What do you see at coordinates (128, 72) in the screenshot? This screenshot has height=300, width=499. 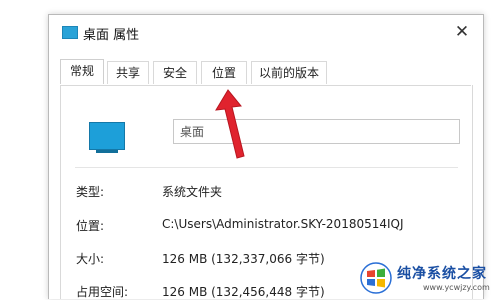 I see `tab-sharing: 共享` at bounding box center [128, 72].